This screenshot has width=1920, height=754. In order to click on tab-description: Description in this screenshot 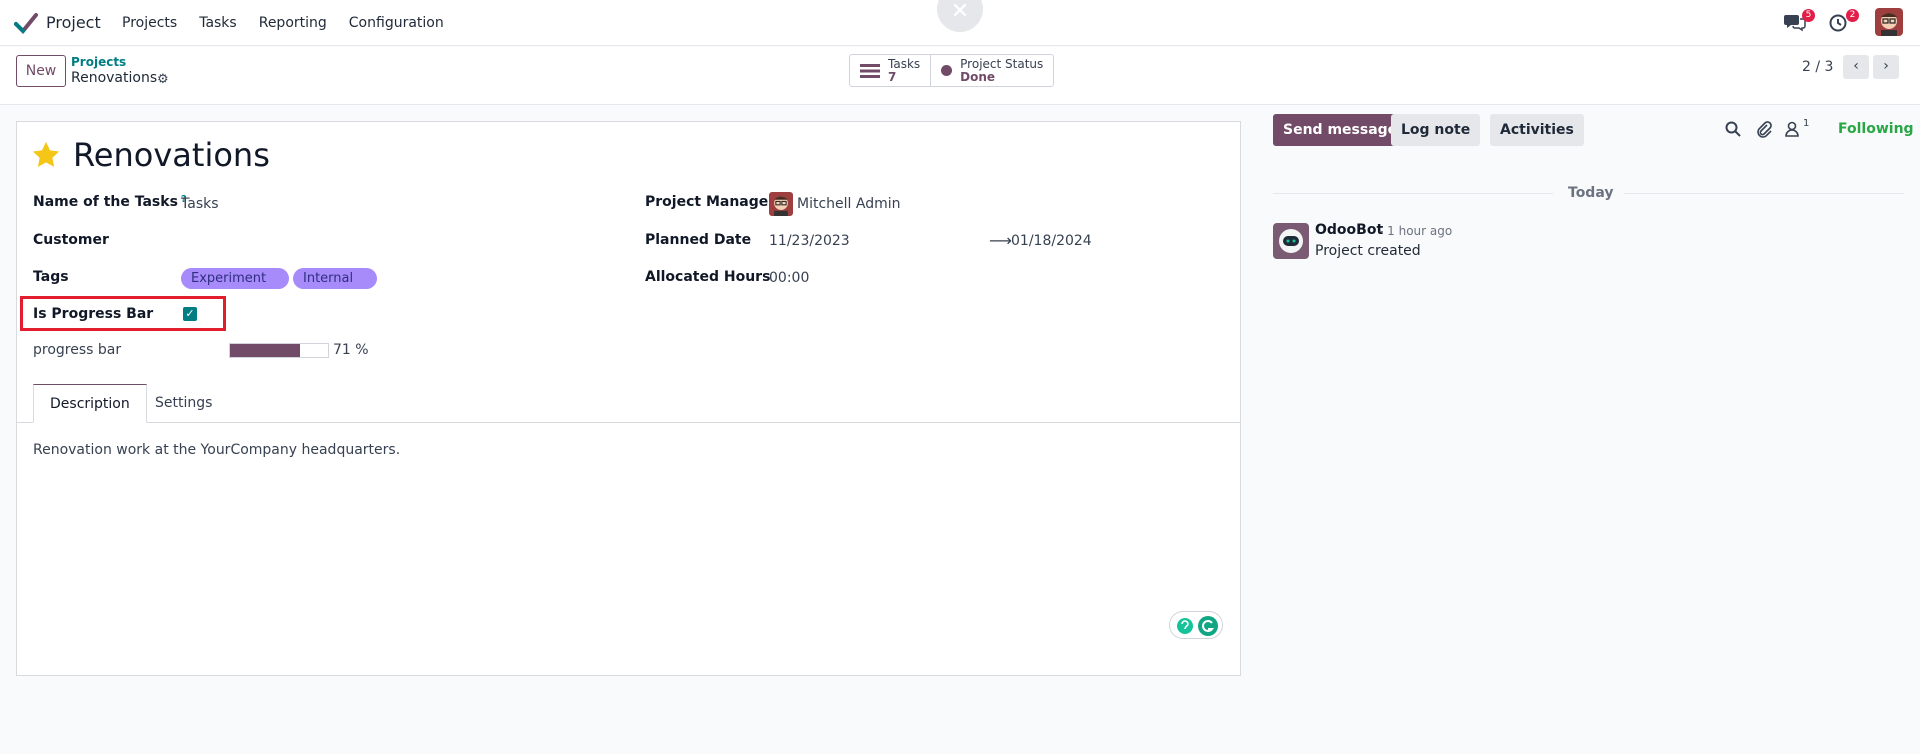, I will do `click(90, 403)`.